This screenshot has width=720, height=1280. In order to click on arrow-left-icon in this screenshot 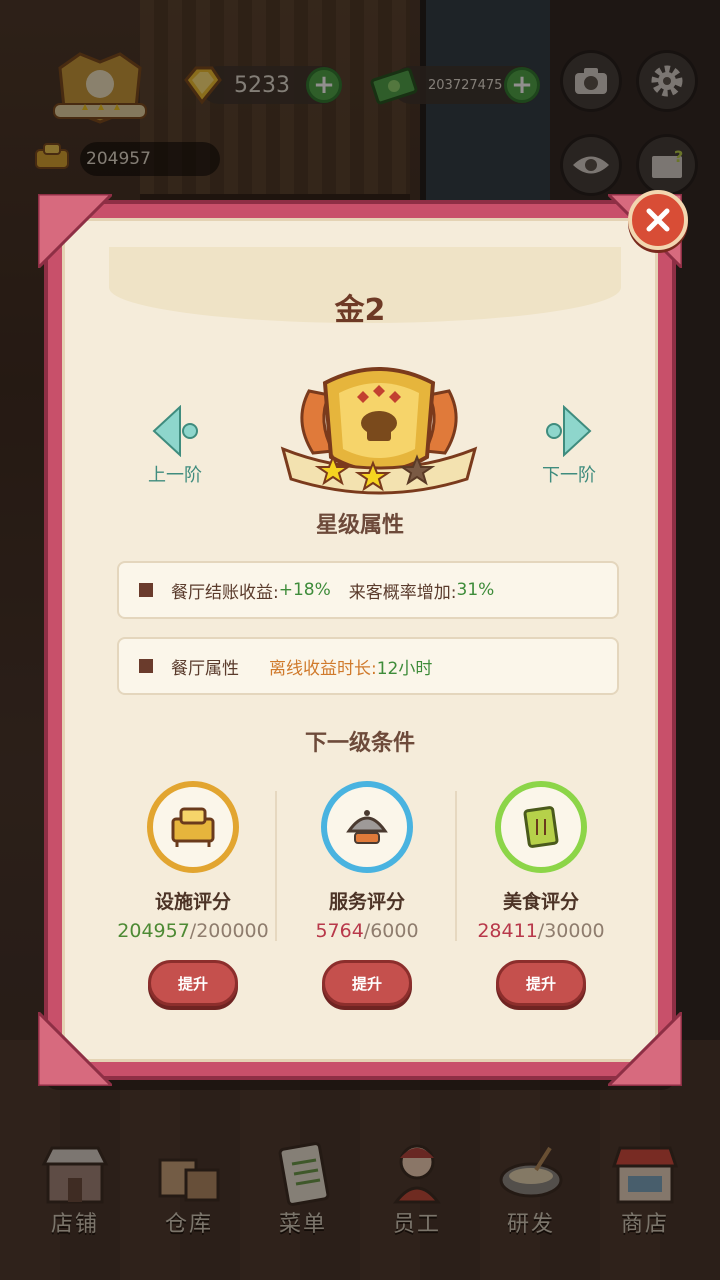, I will do `click(175, 431)`.